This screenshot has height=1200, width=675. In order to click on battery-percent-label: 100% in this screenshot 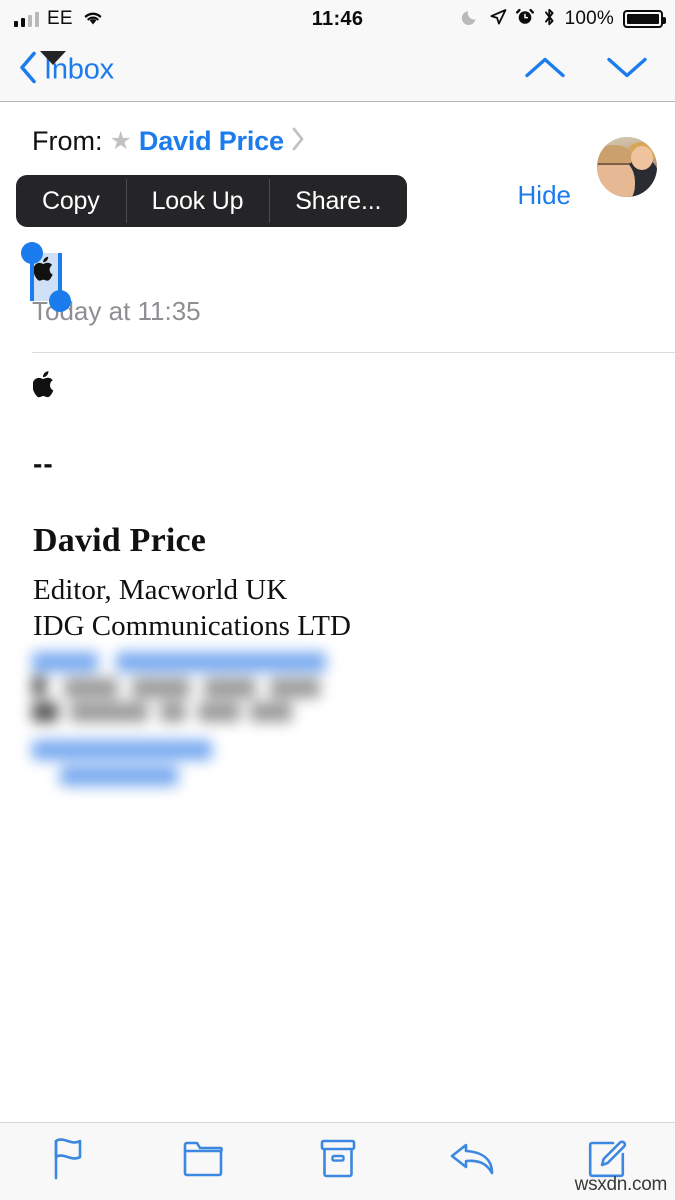, I will do `click(589, 18)`.